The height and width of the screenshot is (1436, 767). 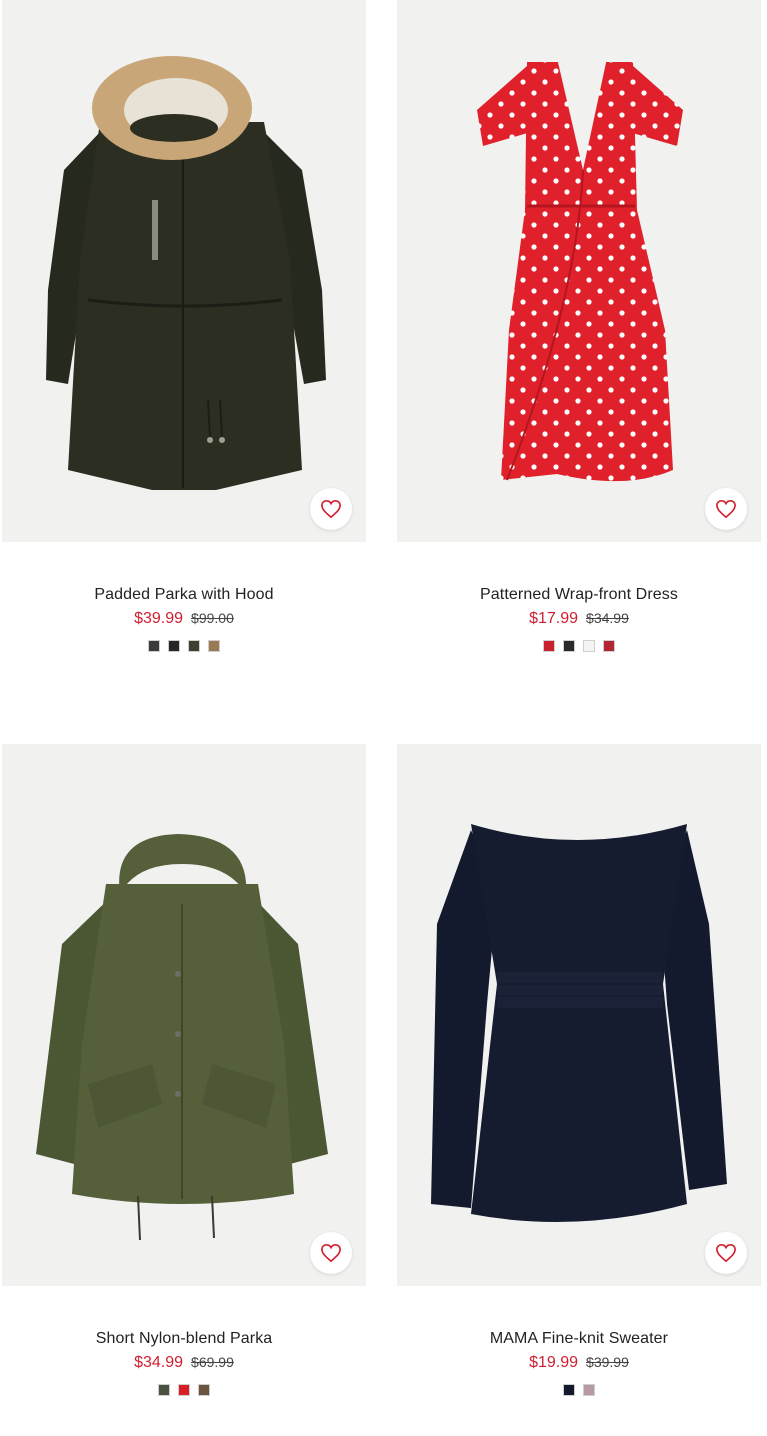 I want to click on price-row: $19.99 $39.99, so click(x=579, y=1362).